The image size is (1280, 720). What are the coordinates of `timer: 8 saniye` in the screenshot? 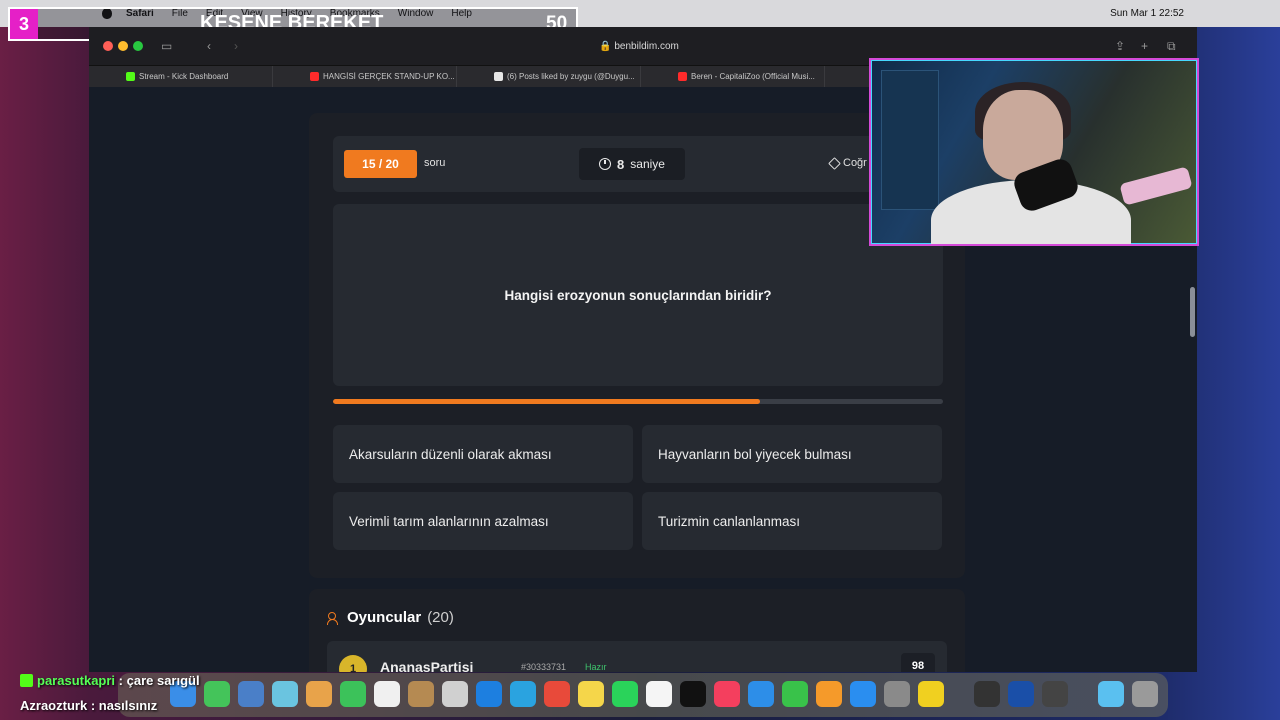 It's located at (632, 164).